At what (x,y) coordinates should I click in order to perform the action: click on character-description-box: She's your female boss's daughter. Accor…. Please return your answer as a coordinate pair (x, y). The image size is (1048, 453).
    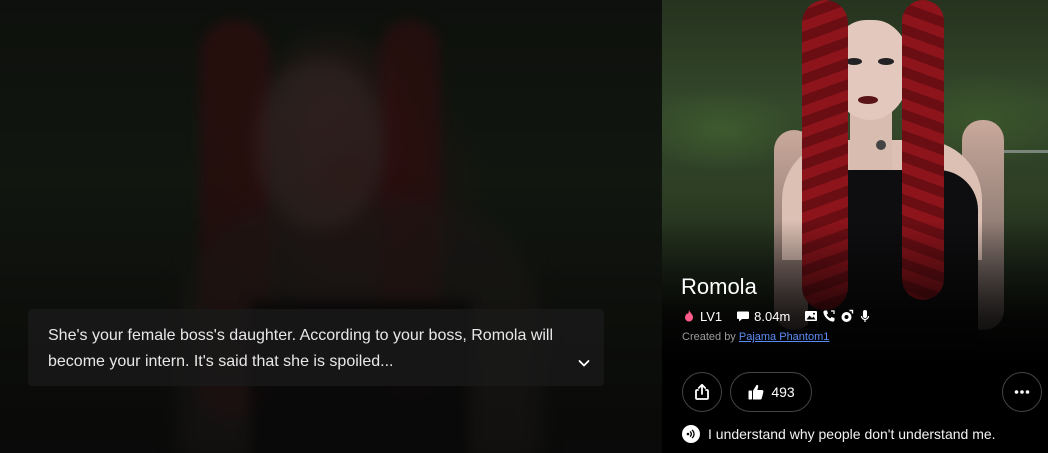
    Looking at the image, I should click on (316, 347).